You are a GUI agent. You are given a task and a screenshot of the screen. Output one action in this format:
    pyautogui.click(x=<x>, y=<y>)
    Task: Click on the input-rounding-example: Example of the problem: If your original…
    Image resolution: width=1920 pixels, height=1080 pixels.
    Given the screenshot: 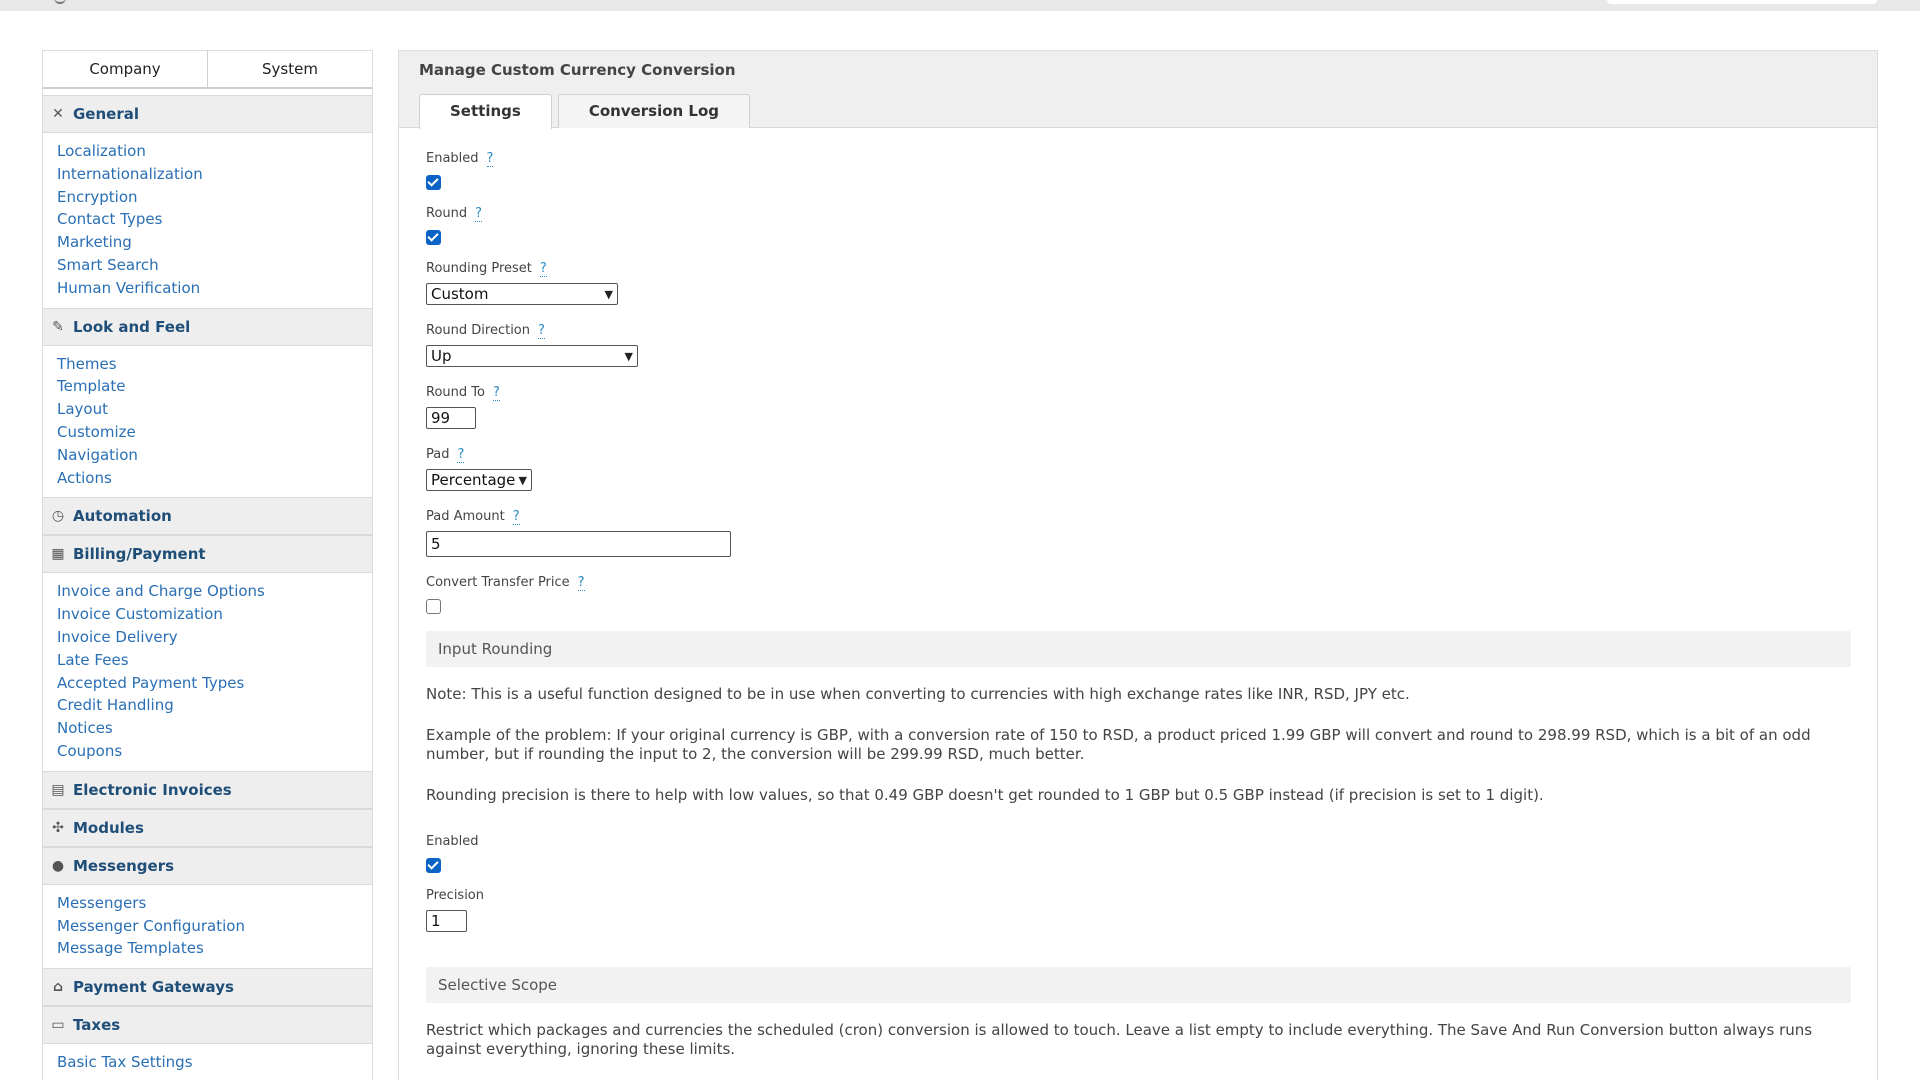 What is the action you would take?
    pyautogui.click(x=1118, y=744)
    